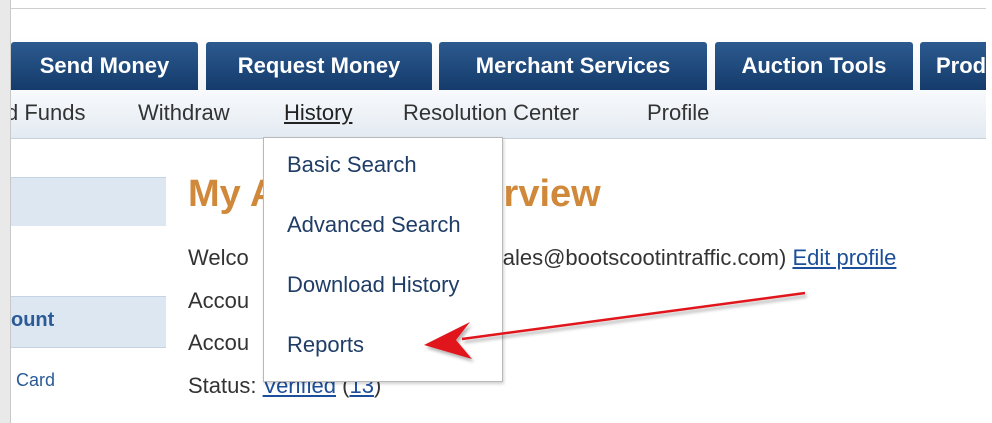 The height and width of the screenshot is (423, 992). I want to click on edit-profile-link: Edit profile, so click(844, 257).